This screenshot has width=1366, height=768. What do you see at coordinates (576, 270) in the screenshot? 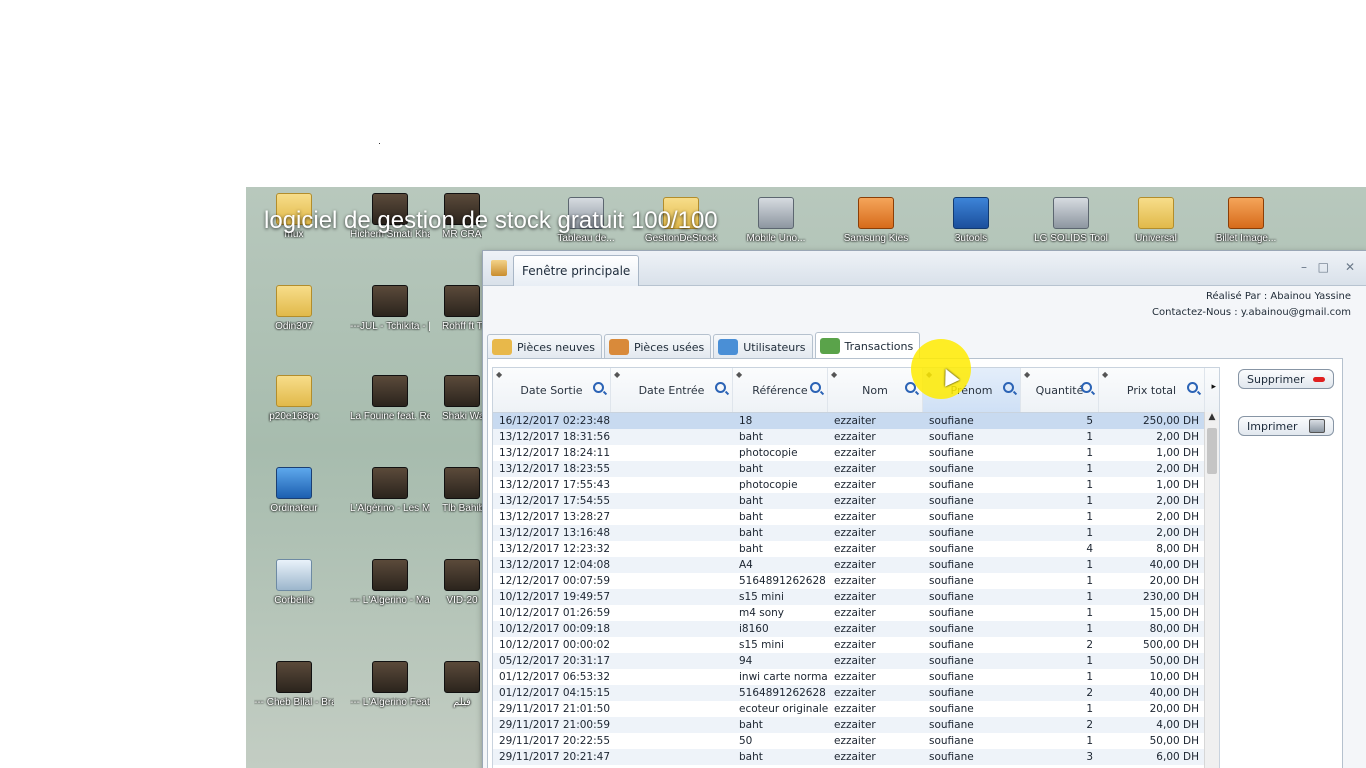
I see `window-title: Fenêtre principale` at bounding box center [576, 270].